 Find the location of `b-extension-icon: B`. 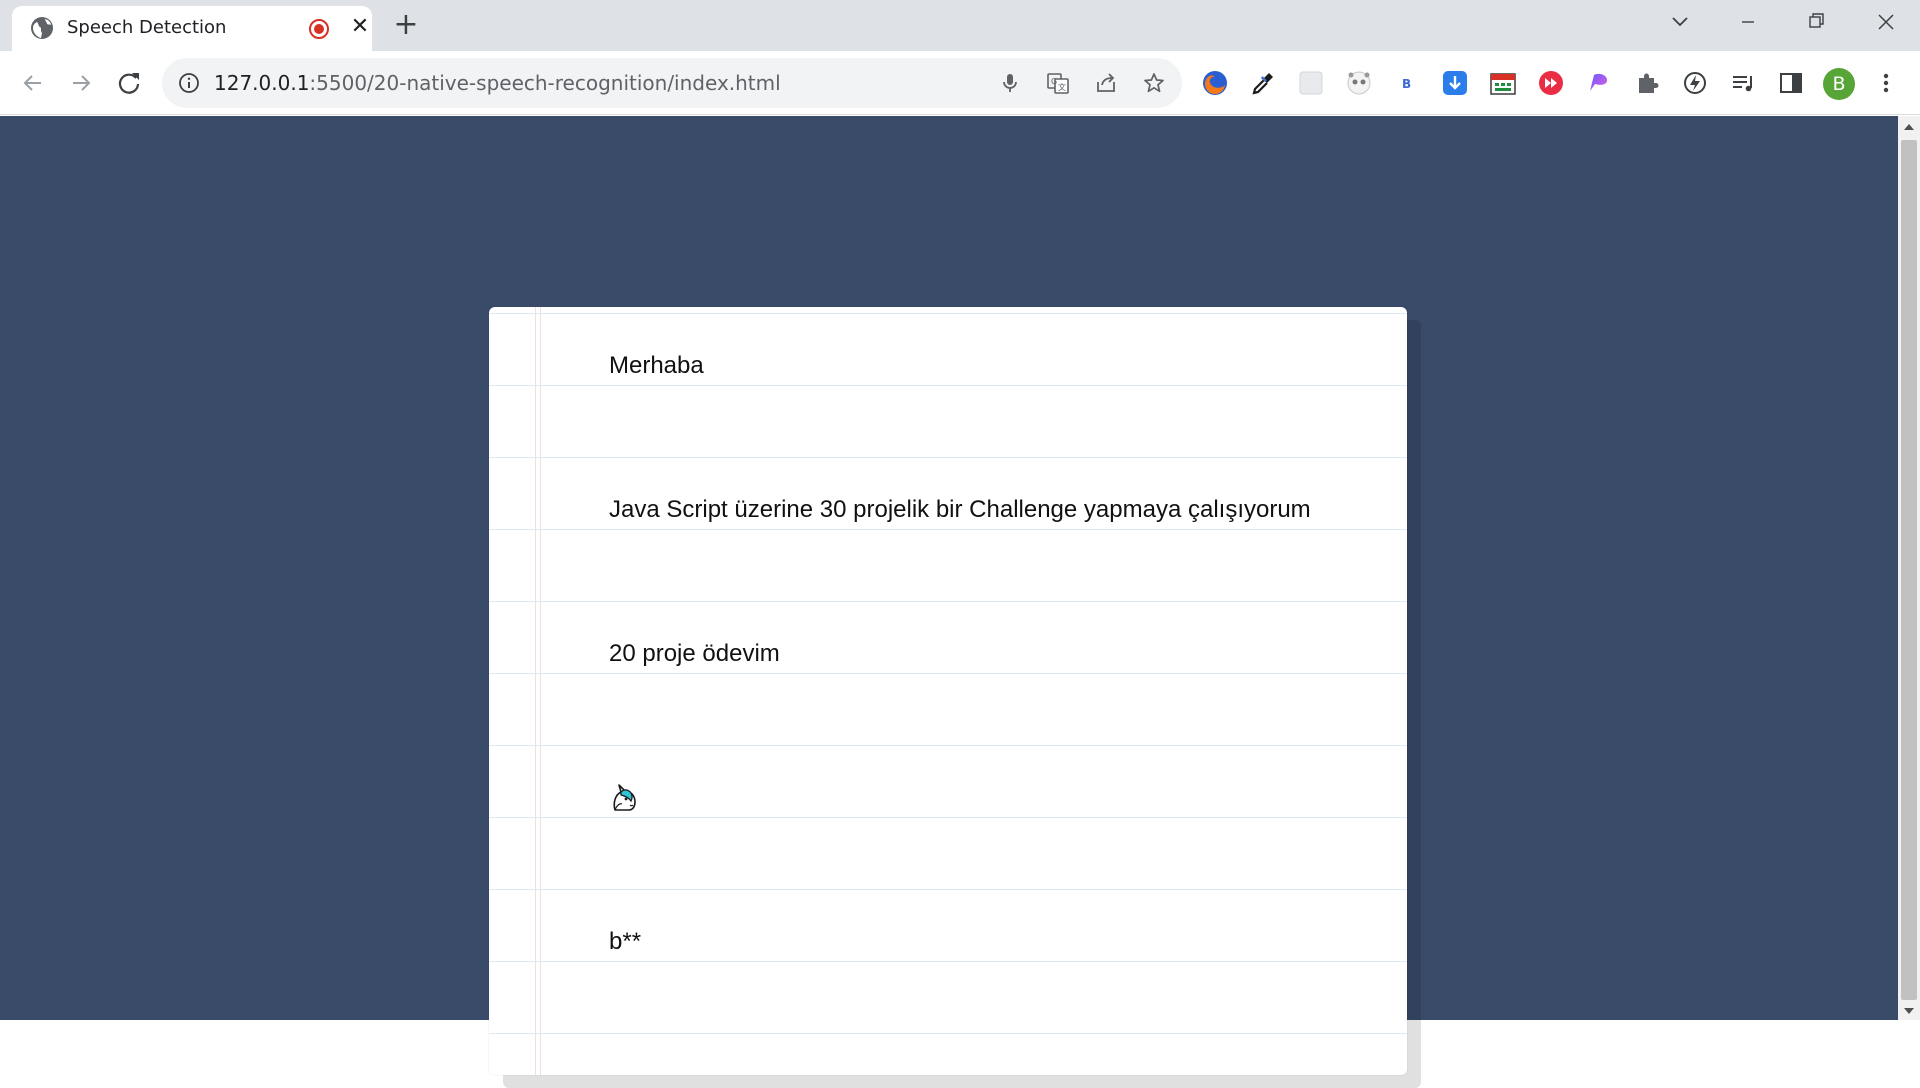

b-extension-icon: B is located at coordinates (1407, 83).